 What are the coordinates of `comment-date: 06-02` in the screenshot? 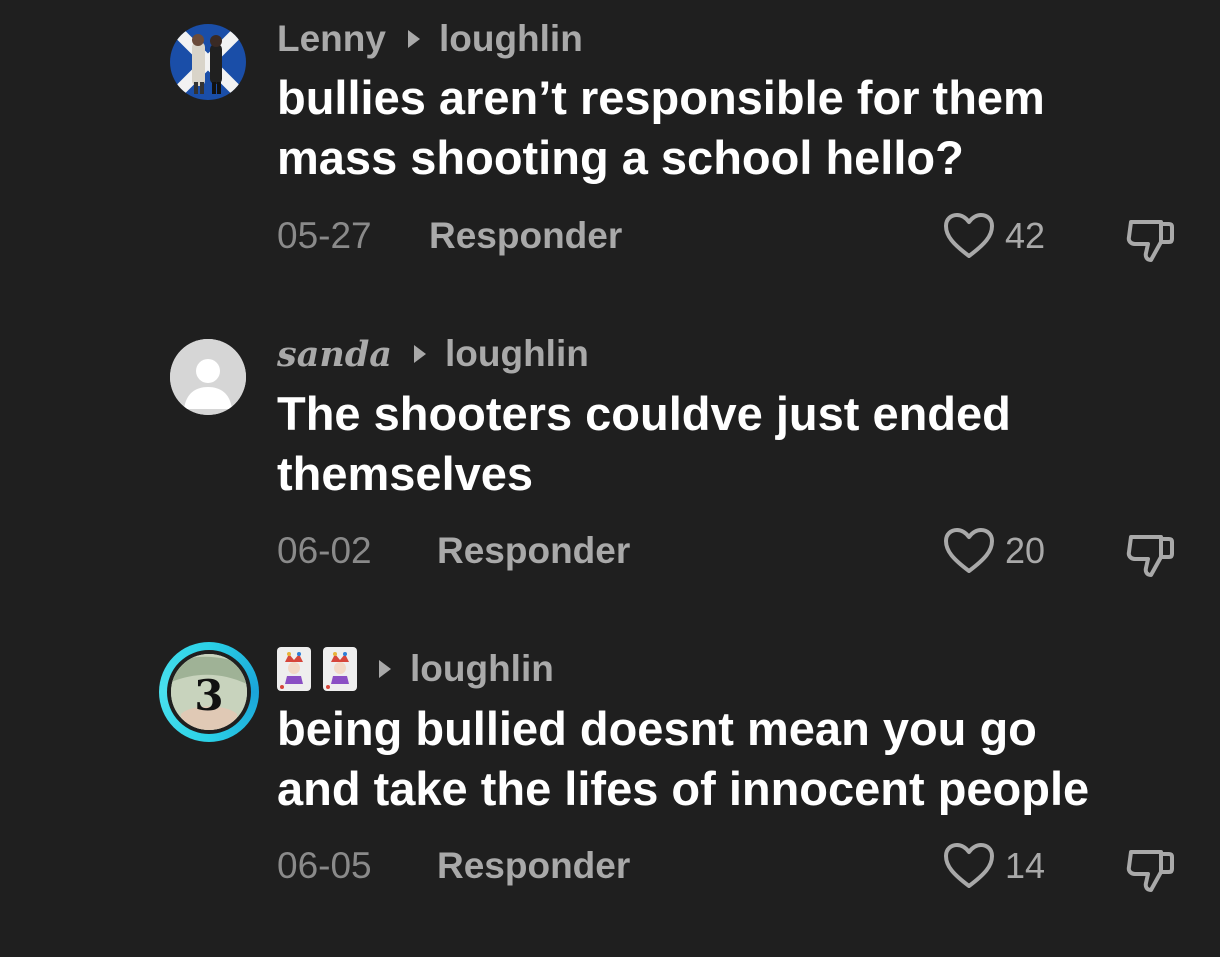 It's located at (324, 550).